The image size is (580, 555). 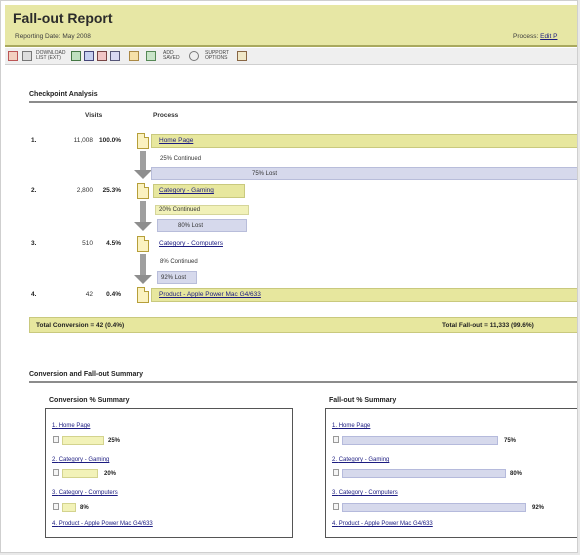 I want to click on calendar-icon, so click(x=115, y=56).